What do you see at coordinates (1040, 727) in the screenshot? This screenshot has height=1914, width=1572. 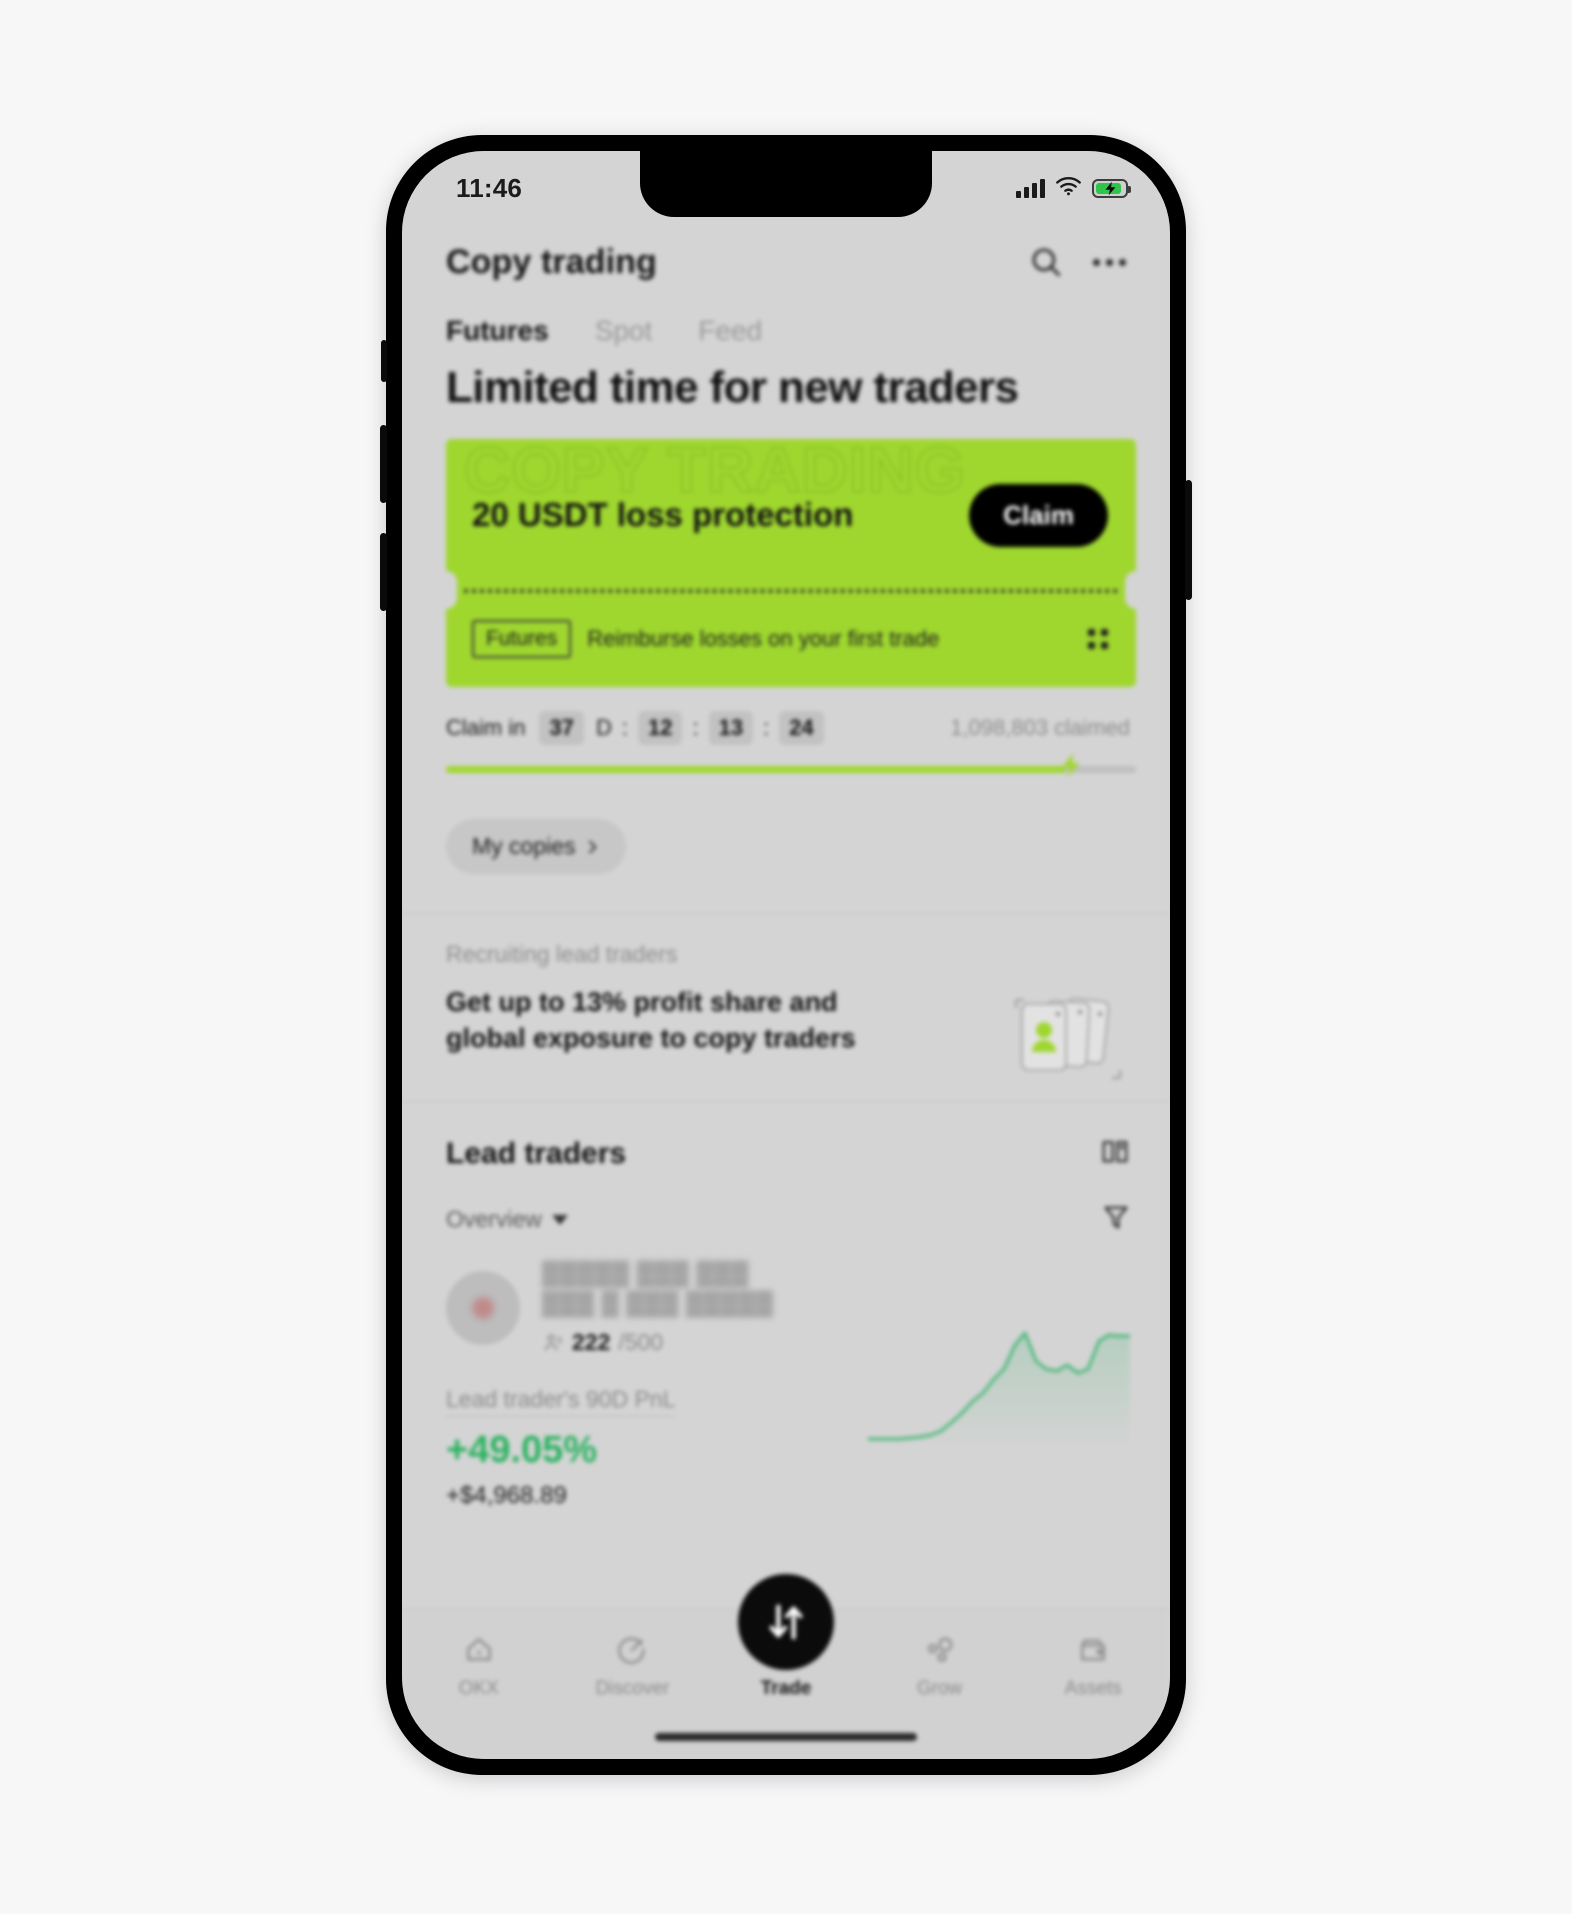 I see `claimed-count: 1,098,803 claimed` at bounding box center [1040, 727].